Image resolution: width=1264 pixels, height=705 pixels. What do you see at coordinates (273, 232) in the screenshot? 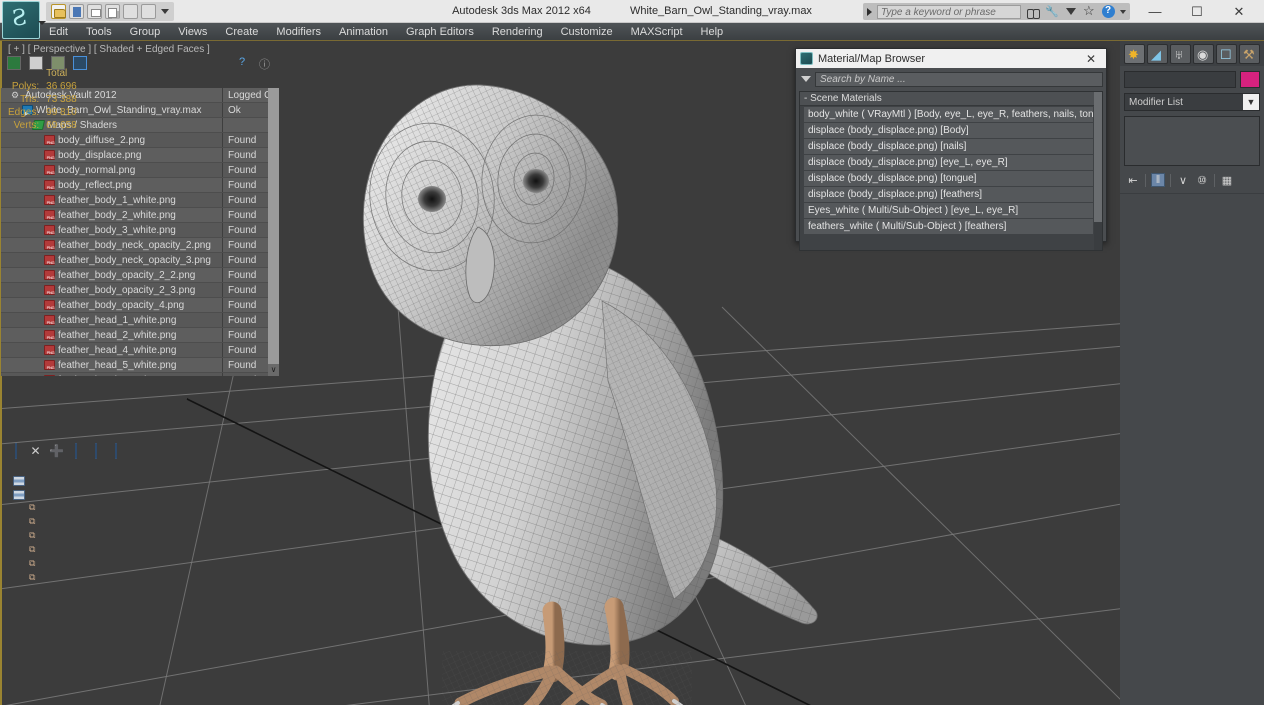
I see `asset-vertical-scrollbar: ∨` at bounding box center [273, 232].